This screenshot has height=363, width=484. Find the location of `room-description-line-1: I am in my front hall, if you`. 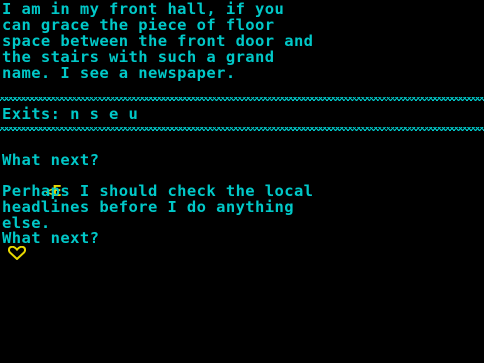

room-description-line-1: I am in my front hall, if you is located at coordinates (143, 9).